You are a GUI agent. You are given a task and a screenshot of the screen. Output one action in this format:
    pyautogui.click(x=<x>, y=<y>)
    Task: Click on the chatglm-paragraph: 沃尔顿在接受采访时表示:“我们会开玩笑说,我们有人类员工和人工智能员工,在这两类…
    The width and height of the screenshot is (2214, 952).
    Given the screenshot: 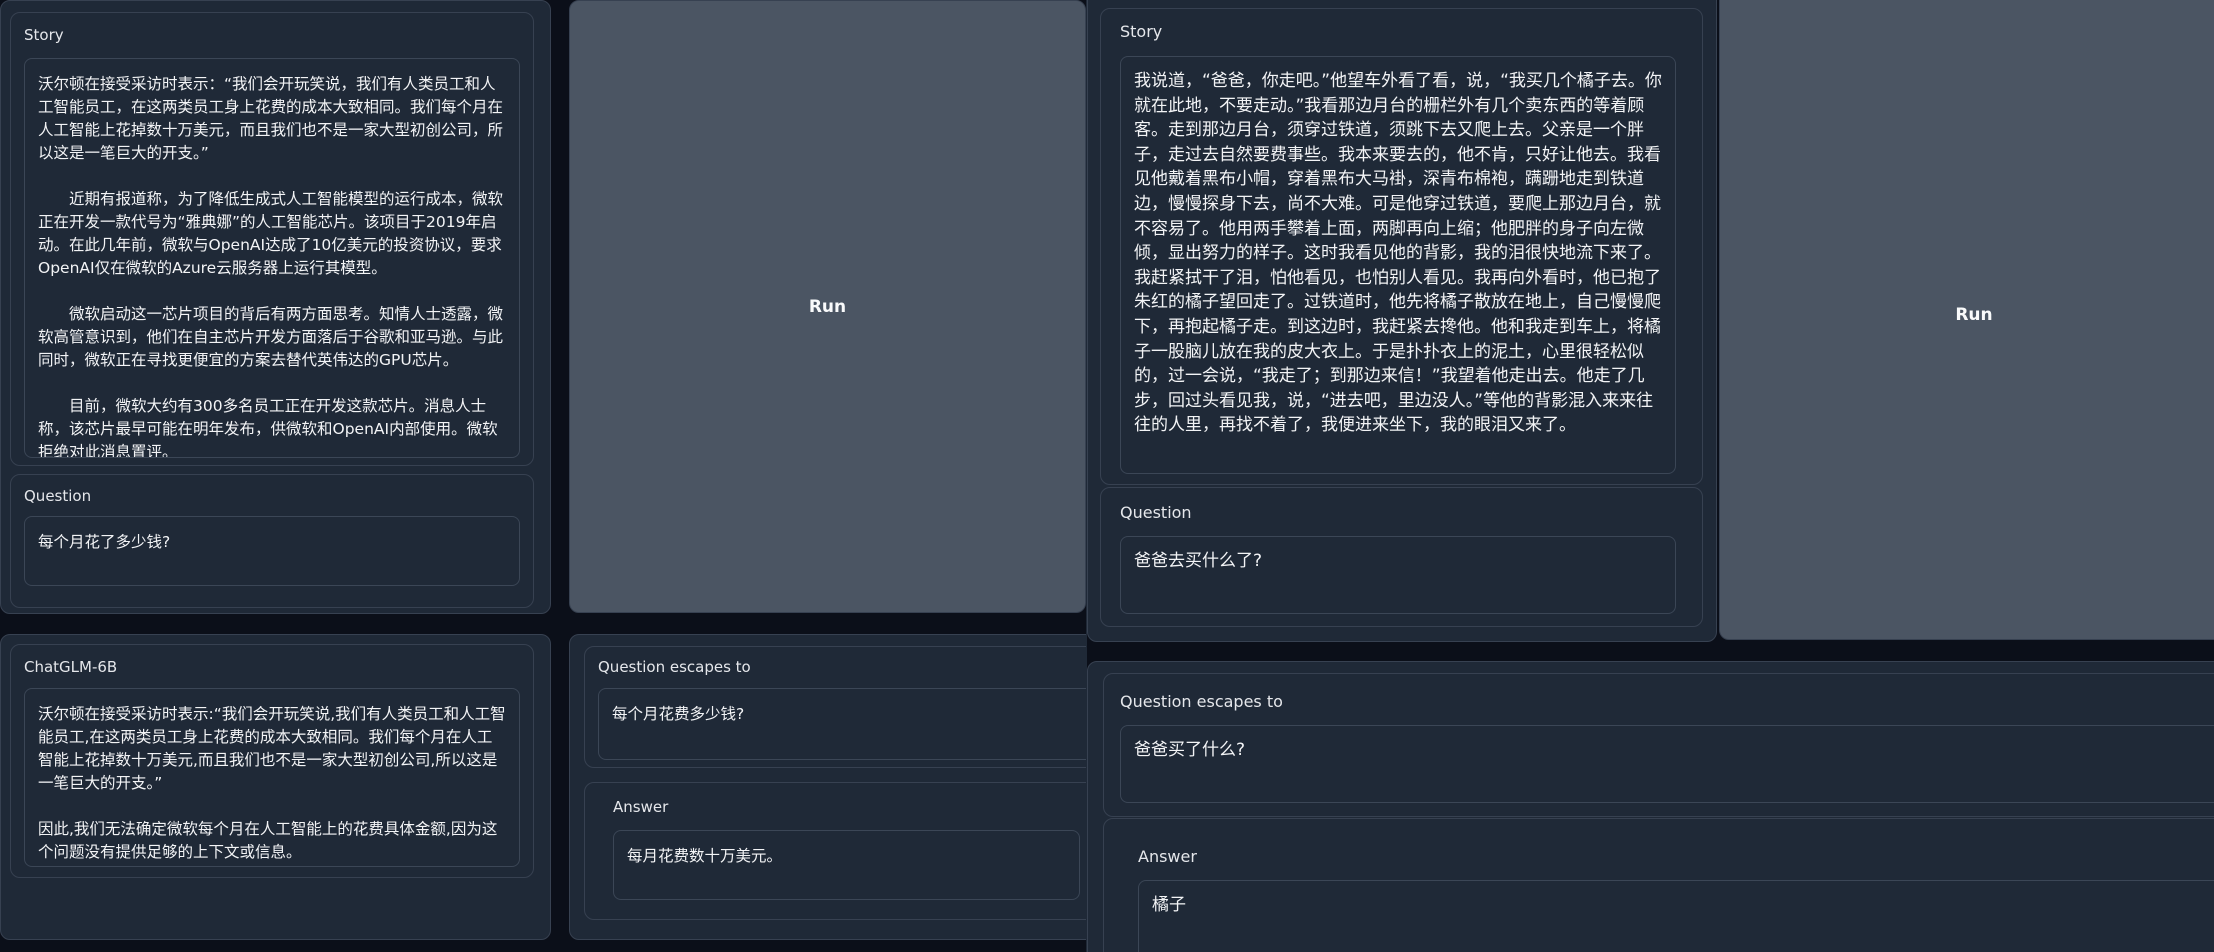 What is the action you would take?
    pyautogui.click(x=272, y=748)
    